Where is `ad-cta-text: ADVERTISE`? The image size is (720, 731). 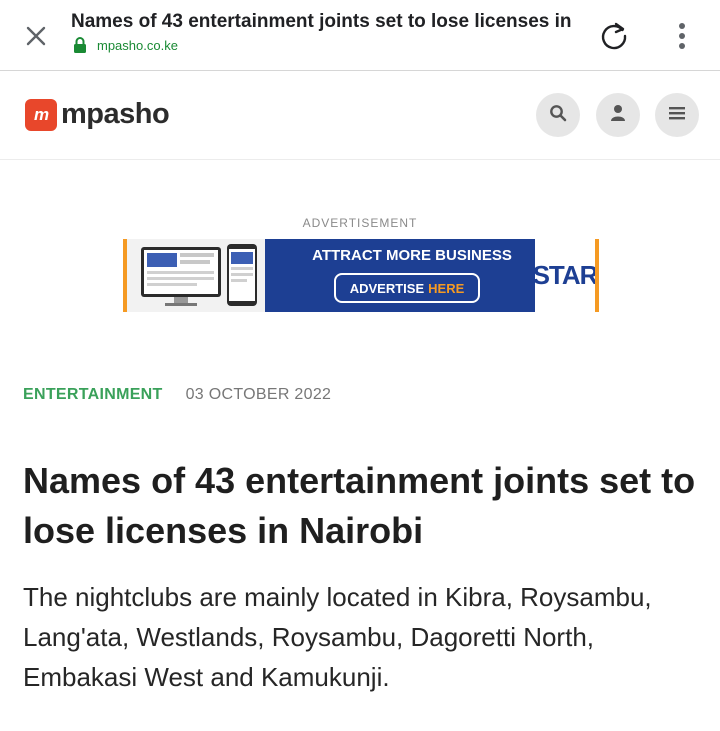 ad-cta-text: ADVERTISE is located at coordinates (387, 288).